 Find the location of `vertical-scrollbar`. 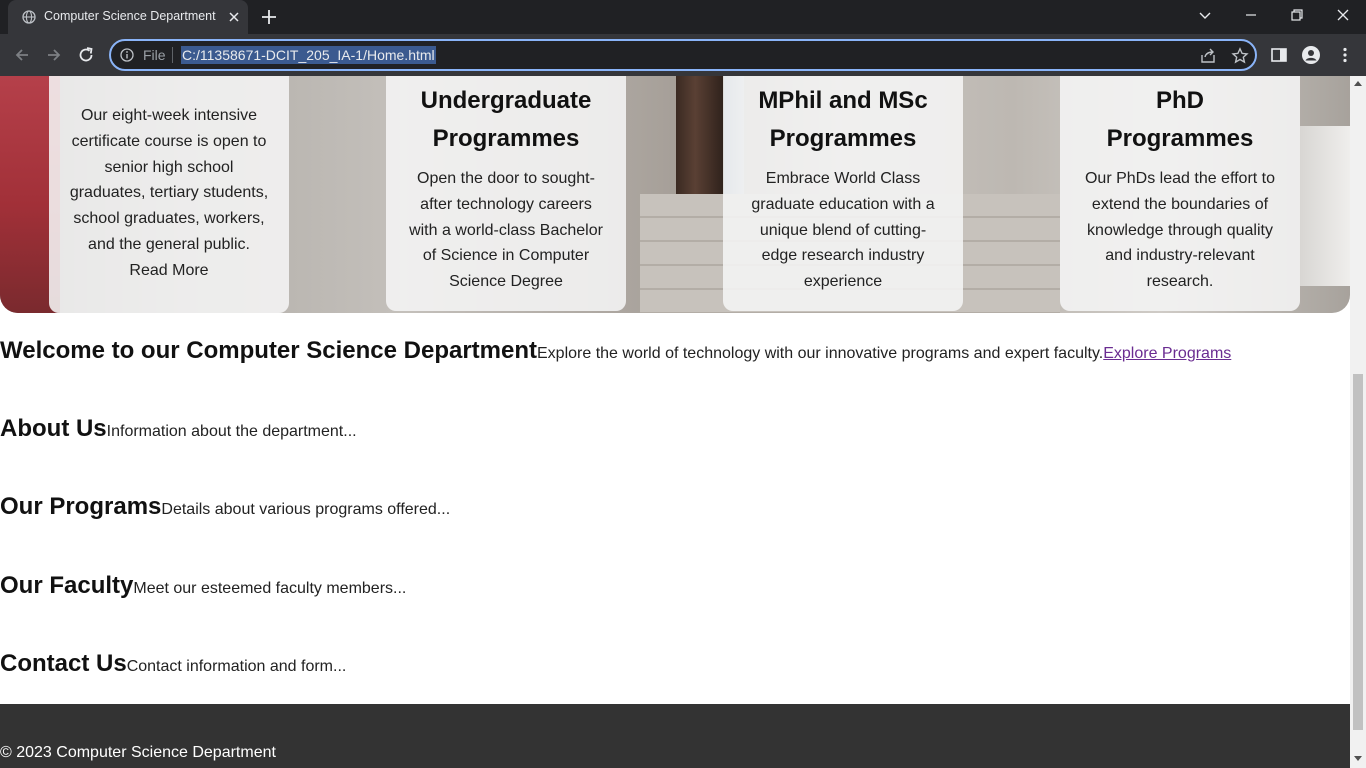

vertical-scrollbar is located at coordinates (1358, 422).